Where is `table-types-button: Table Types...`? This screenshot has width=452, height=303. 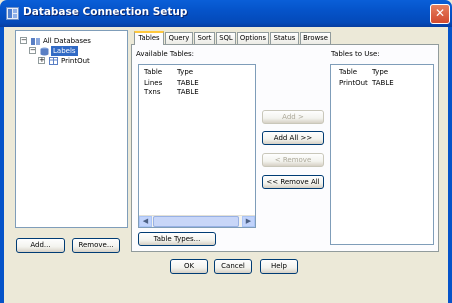 table-types-button: Table Types... is located at coordinates (177, 239).